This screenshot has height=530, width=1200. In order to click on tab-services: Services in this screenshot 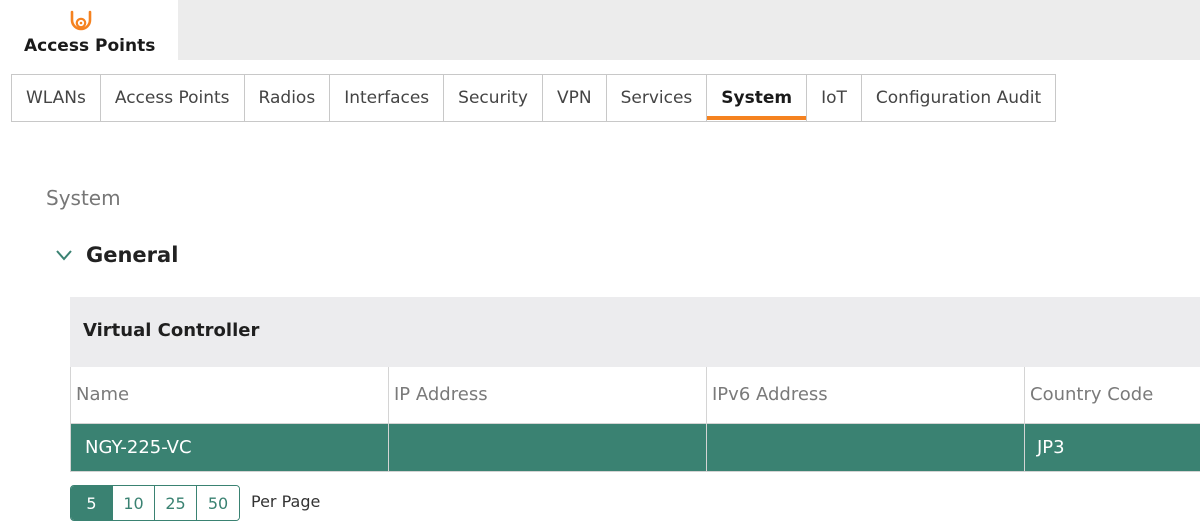, I will do `click(657, 98)`.